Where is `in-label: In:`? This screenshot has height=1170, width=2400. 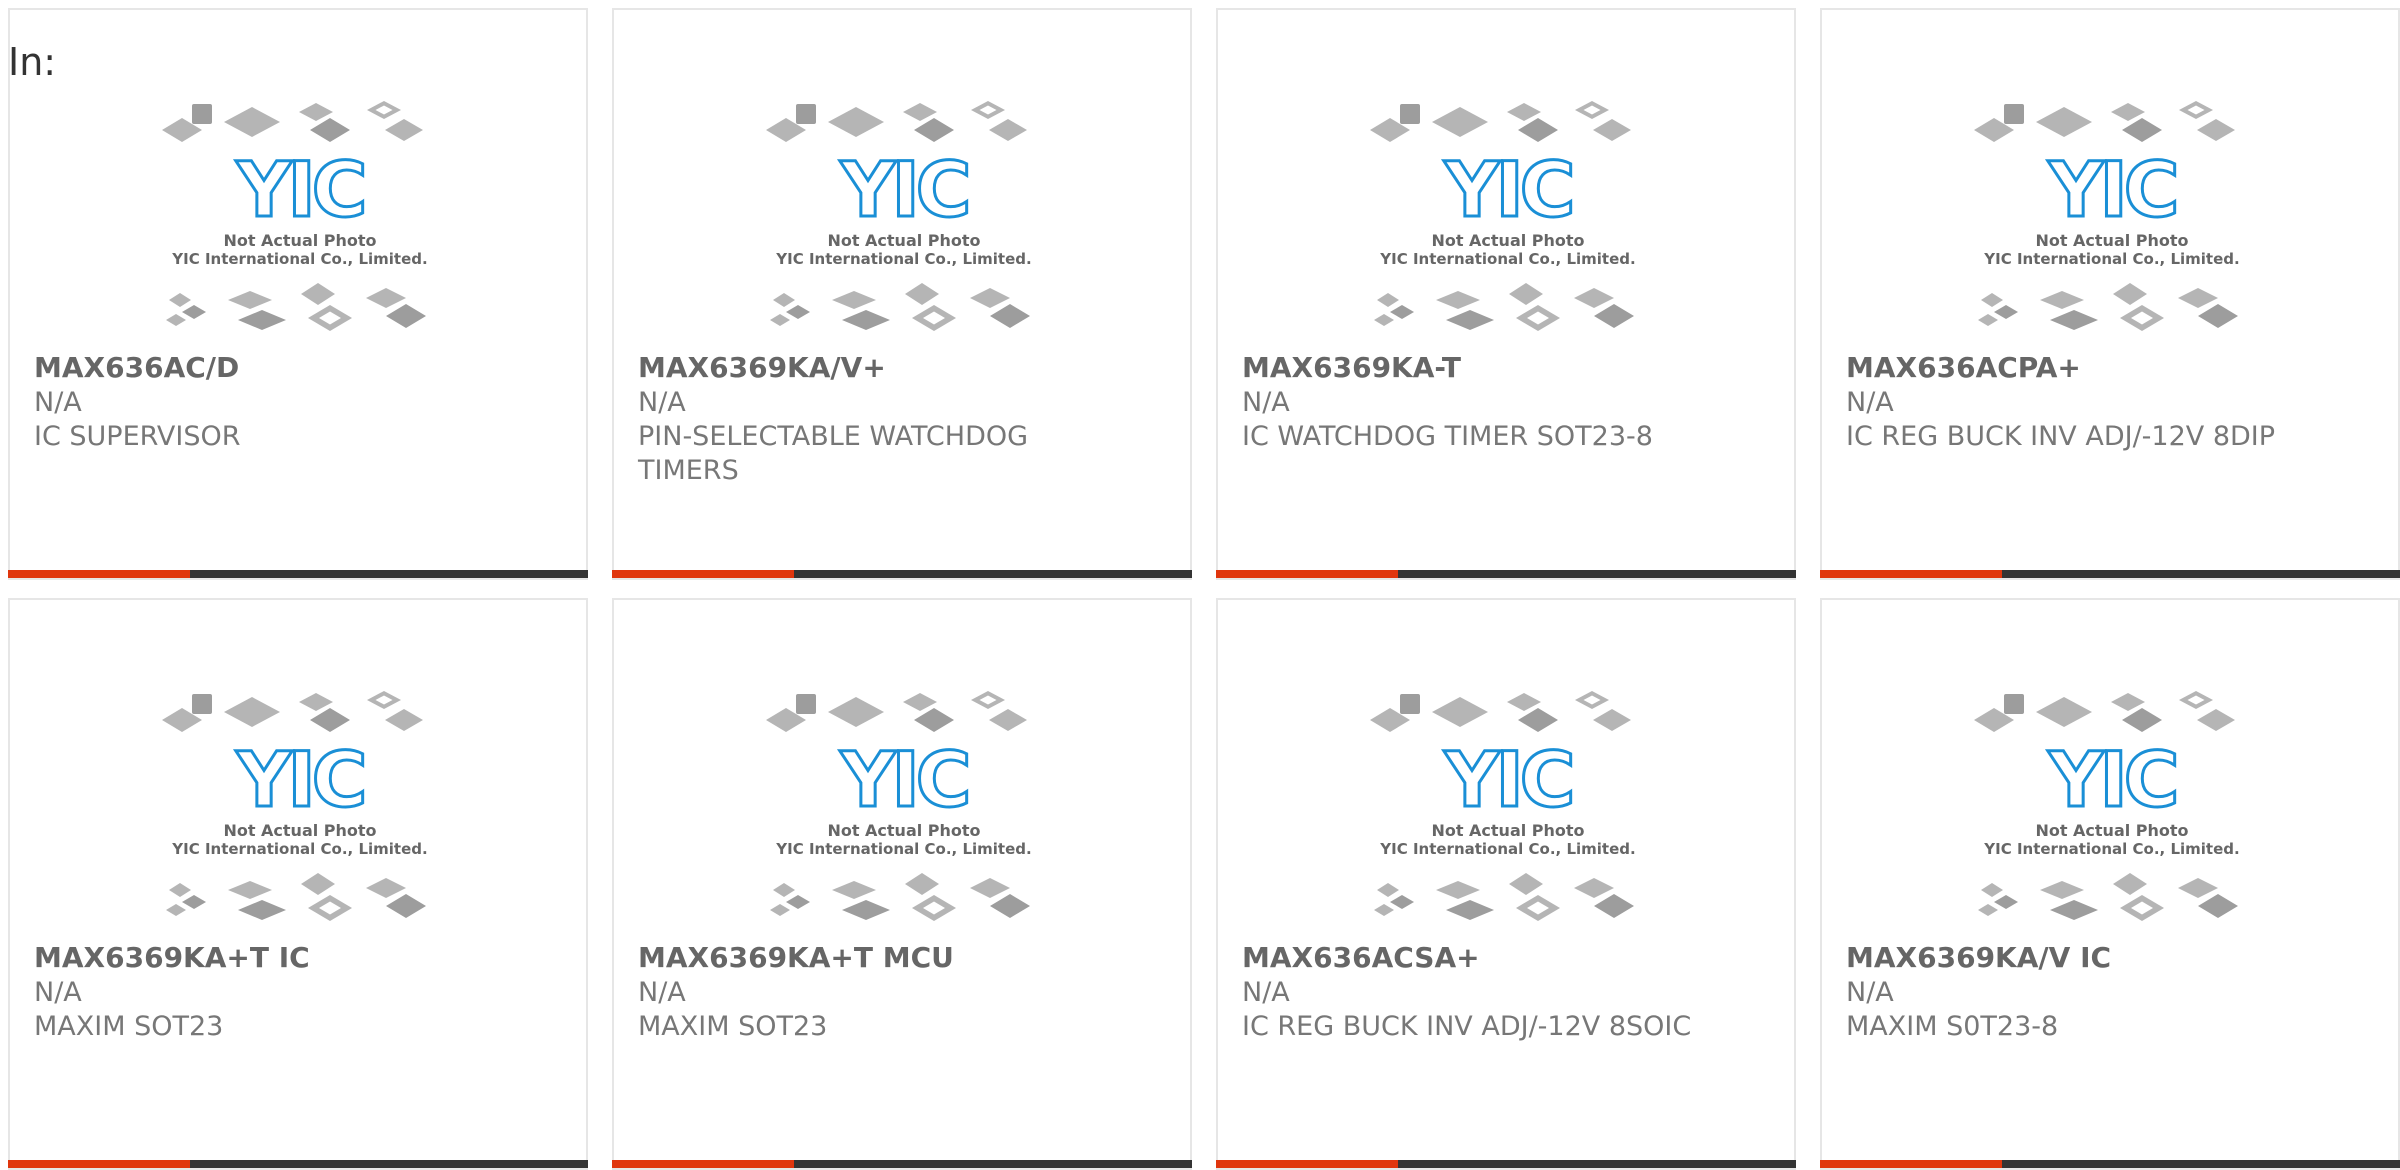 in-label: In: is located at coordinates (32, 62).